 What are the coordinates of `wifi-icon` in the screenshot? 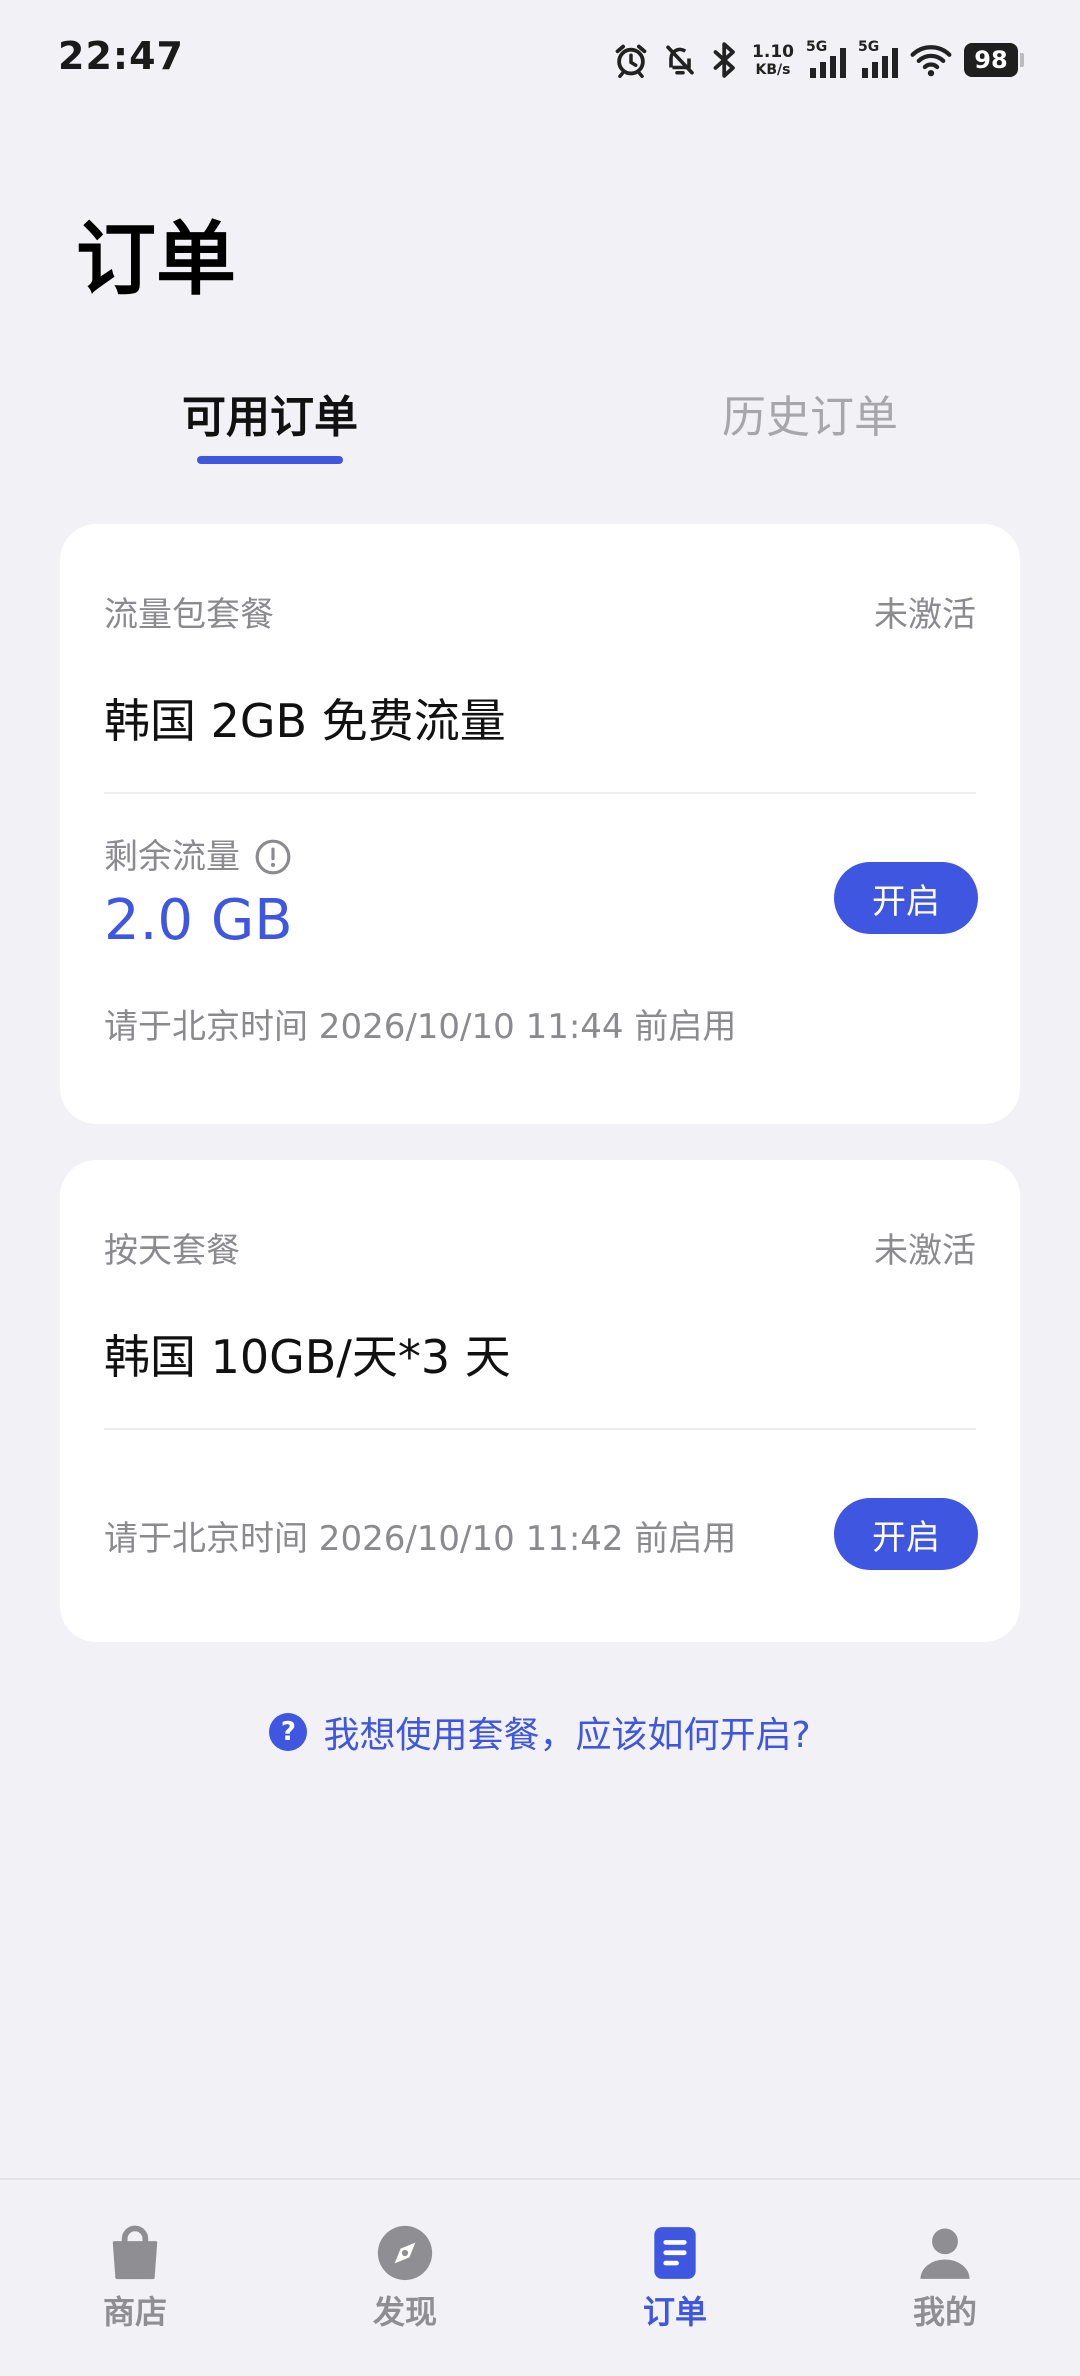 It's located at (931, 61).